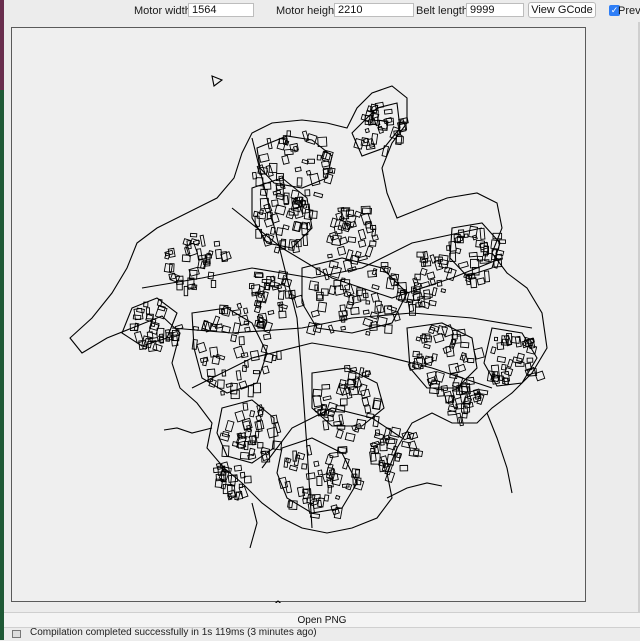 This screenshot has height=641, width=640. Describe the element at coordinates (562, 10) in the screenshot. I see `view-gcode-button: View GCode` at that location.